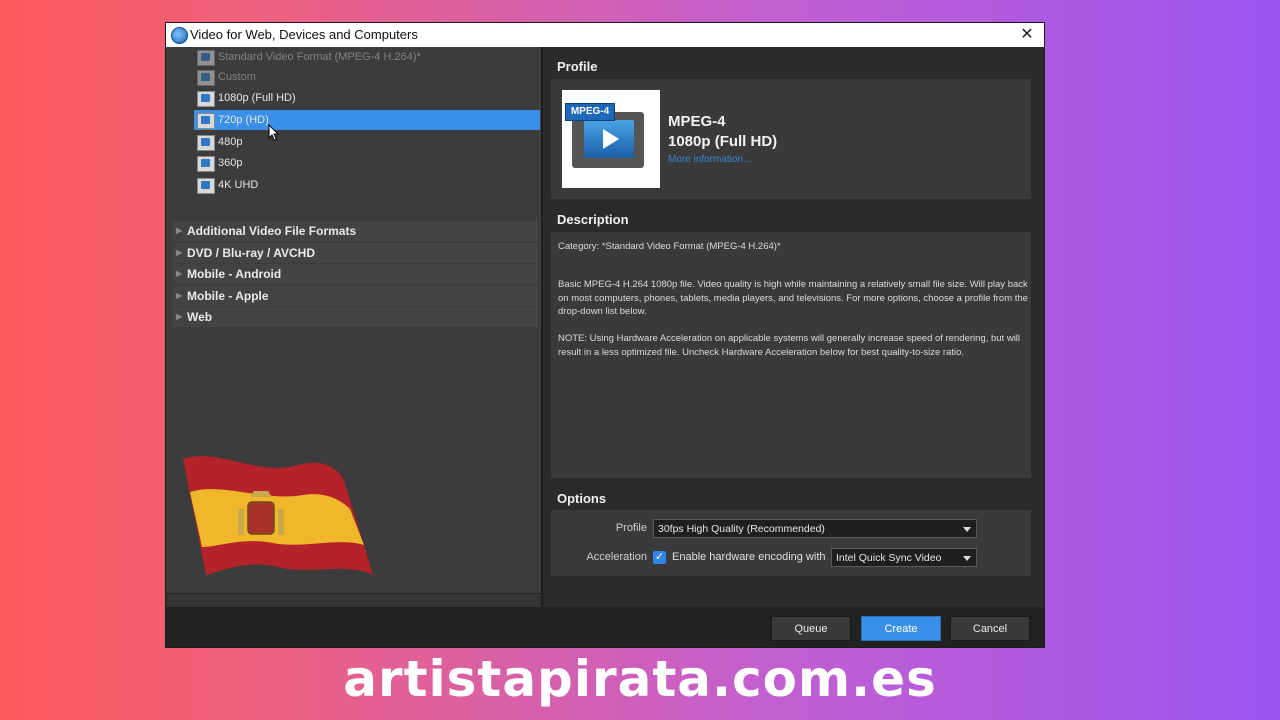 The height and width of the screenshot is (720, 1280). I want to click on category-label: Web, so click(200, 317).